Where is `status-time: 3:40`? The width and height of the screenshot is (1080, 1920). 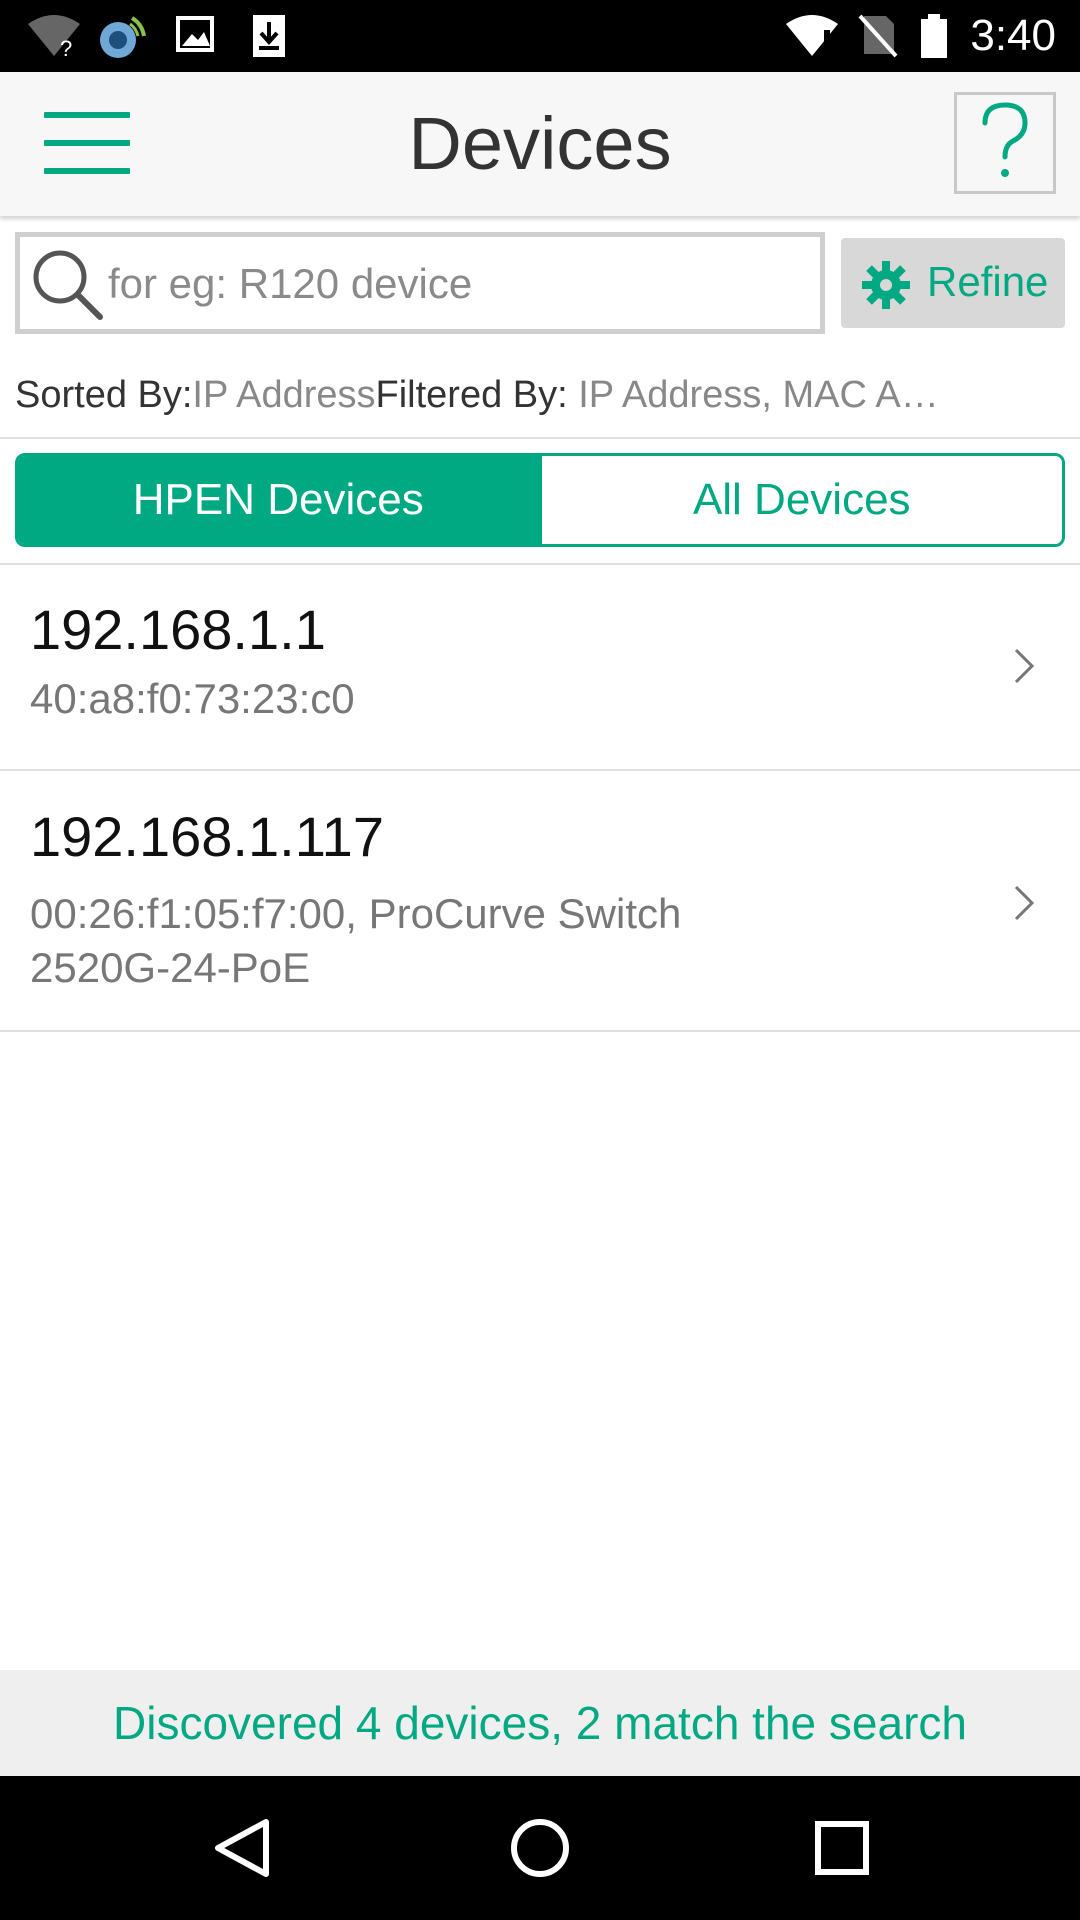 status-time: 3:40 is located at coordinates (1013, 35).